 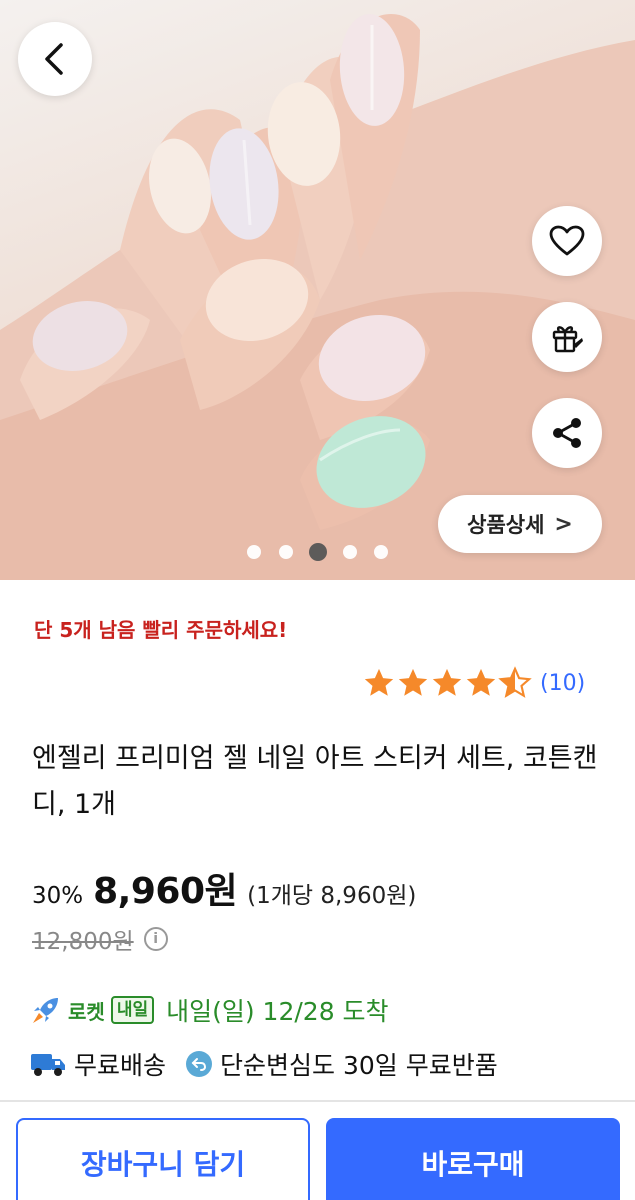 I want to click on stock-notice: 단 5개 남음 빨리 주문하세요!, so click(x=161, y=630).